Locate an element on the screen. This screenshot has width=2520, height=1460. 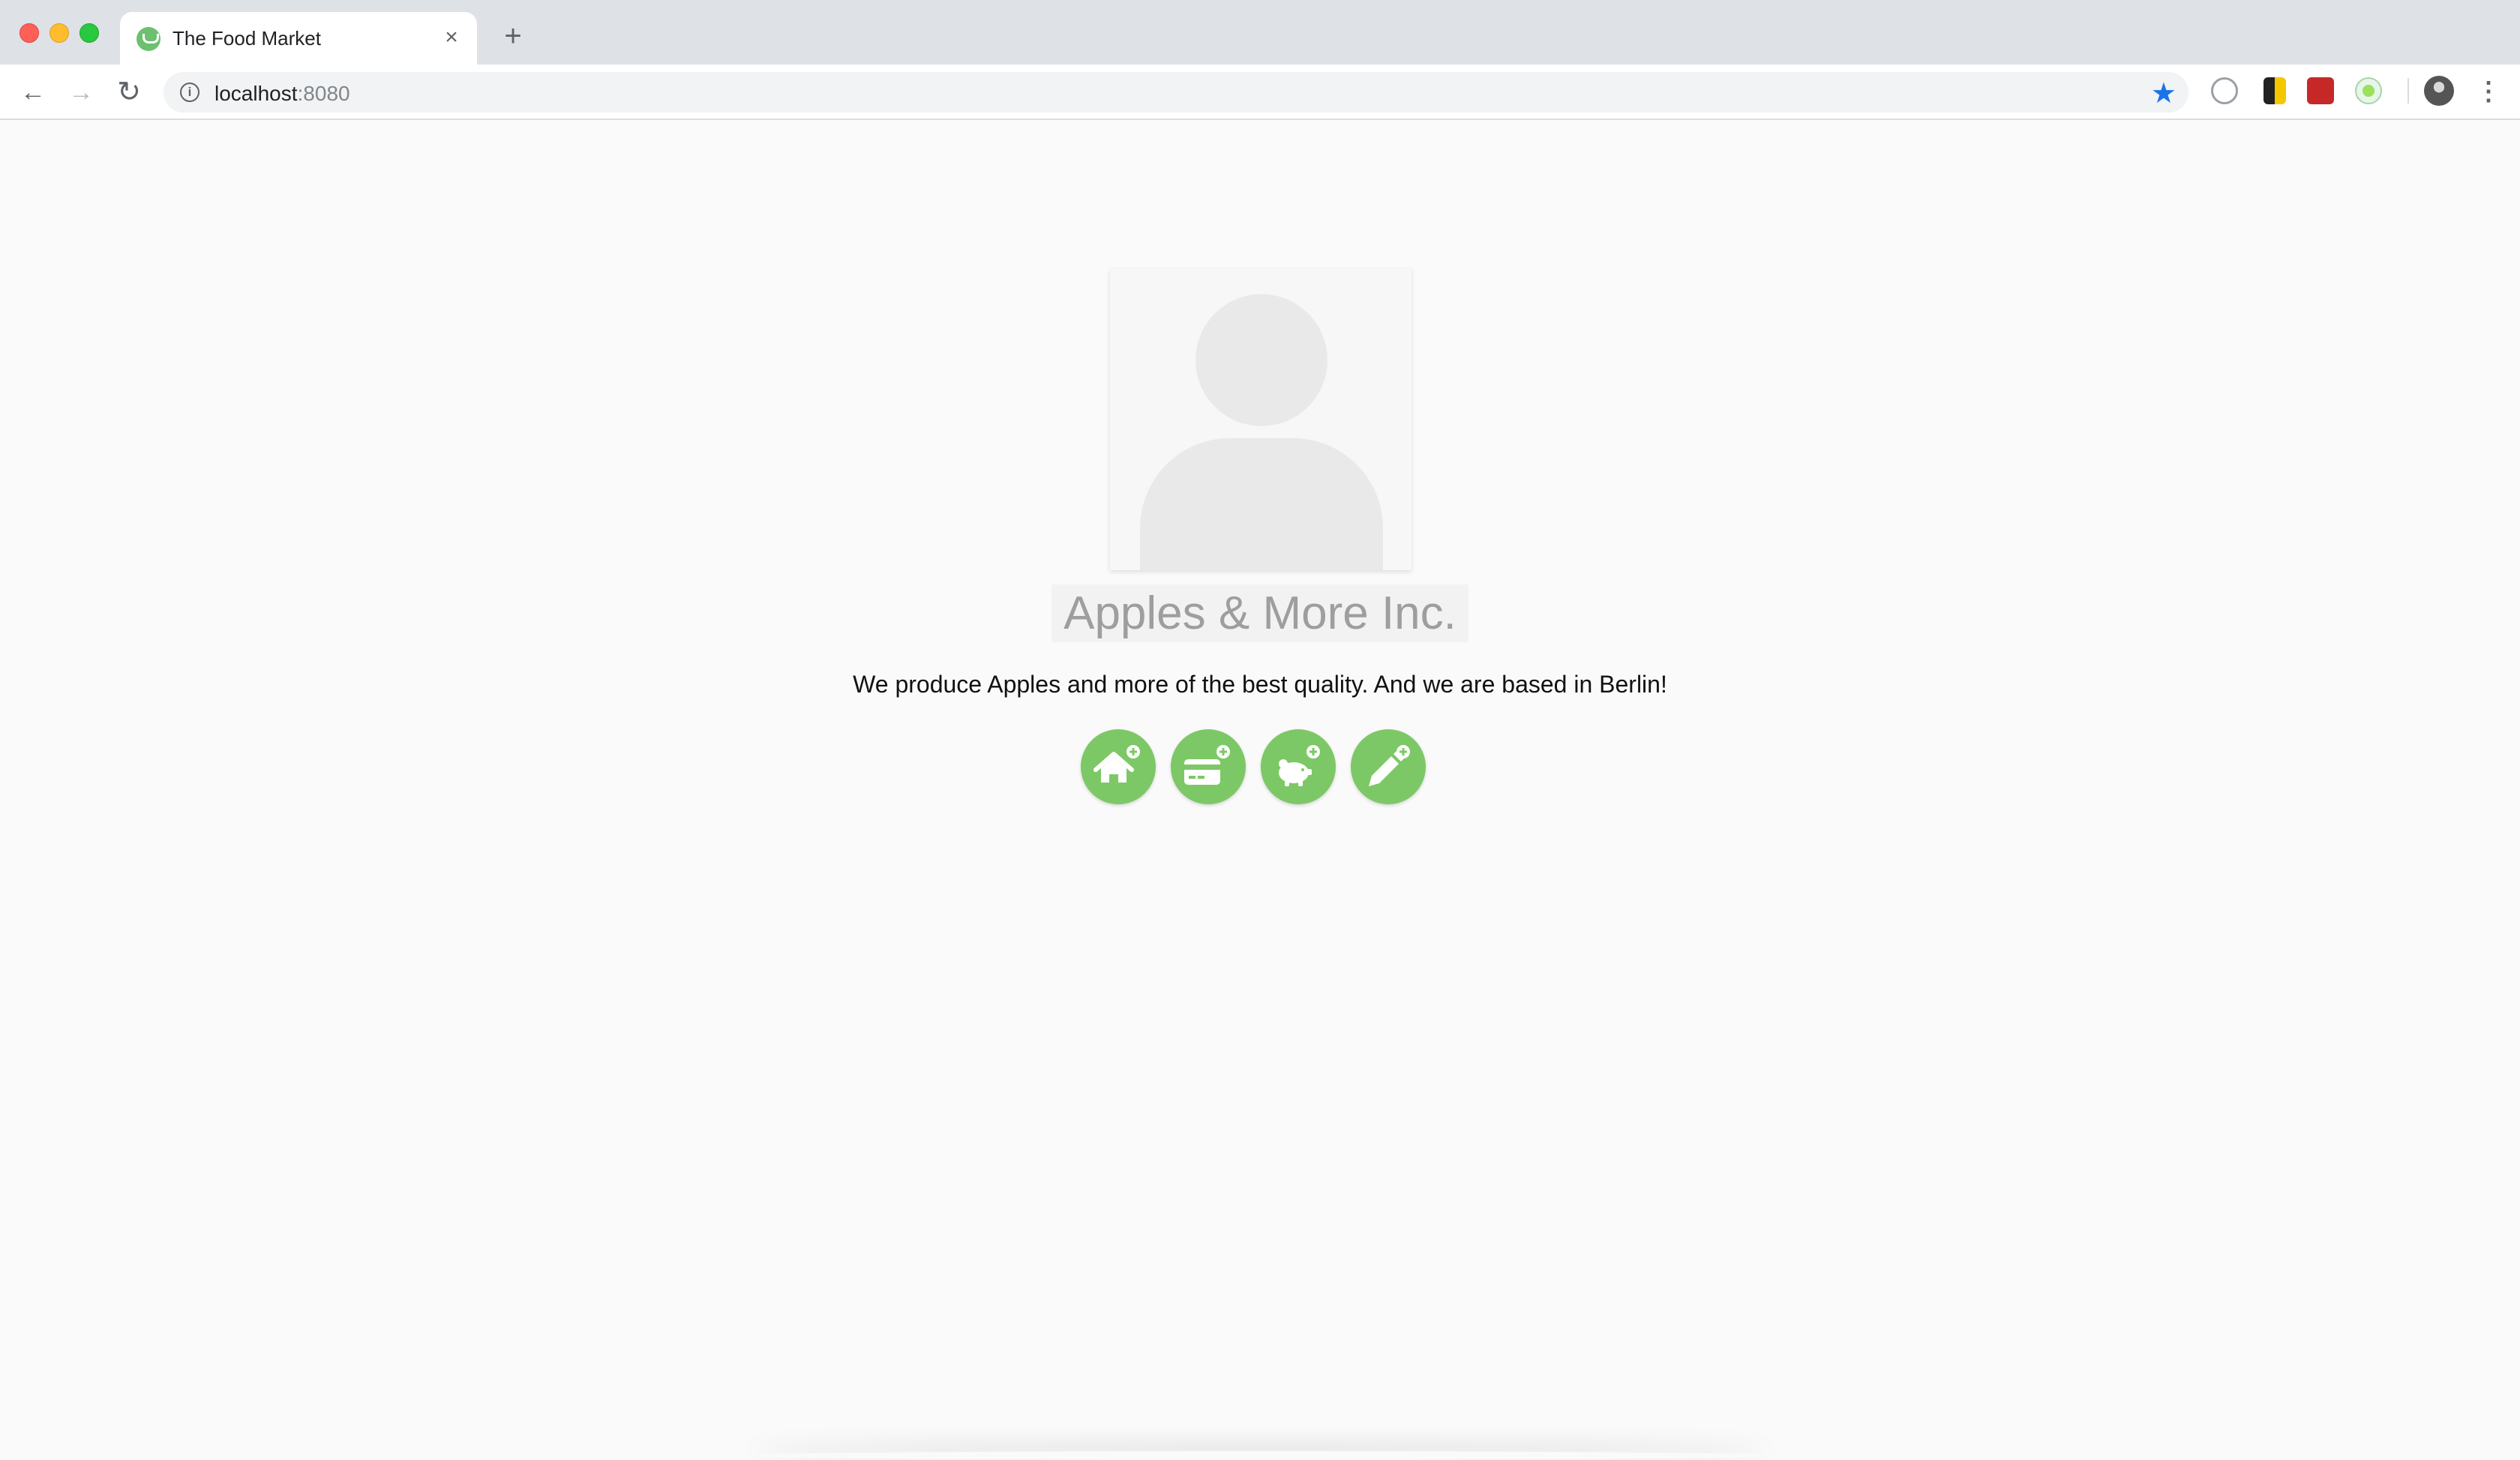
profile-picture-placeholder is located at coordinates (1261, 419).